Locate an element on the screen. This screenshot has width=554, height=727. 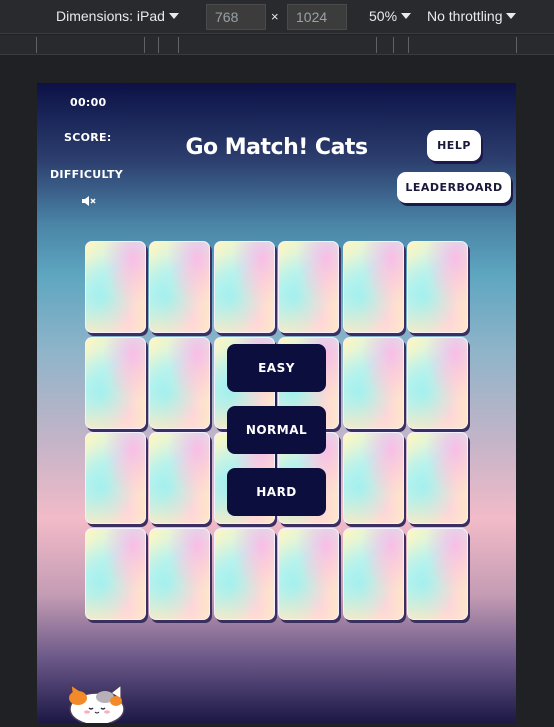
zoom-dropdown: 50% is located at coordinates (390, 16).